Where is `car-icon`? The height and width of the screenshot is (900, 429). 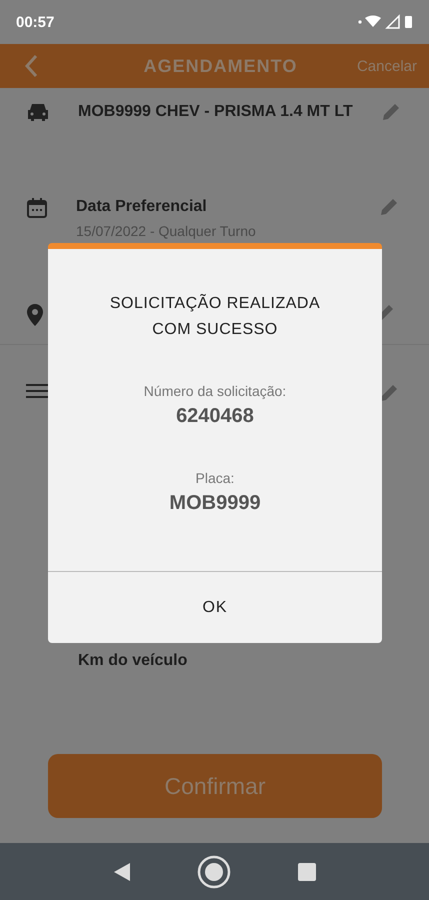
car-icon is located at coordinates (38, 112).